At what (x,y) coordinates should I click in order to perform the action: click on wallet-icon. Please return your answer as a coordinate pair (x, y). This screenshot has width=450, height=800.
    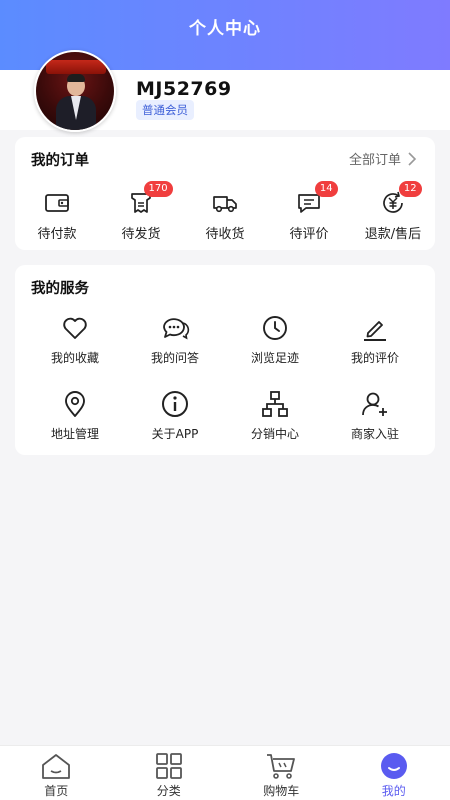
    Looking at the image, I should click on (57, 203).